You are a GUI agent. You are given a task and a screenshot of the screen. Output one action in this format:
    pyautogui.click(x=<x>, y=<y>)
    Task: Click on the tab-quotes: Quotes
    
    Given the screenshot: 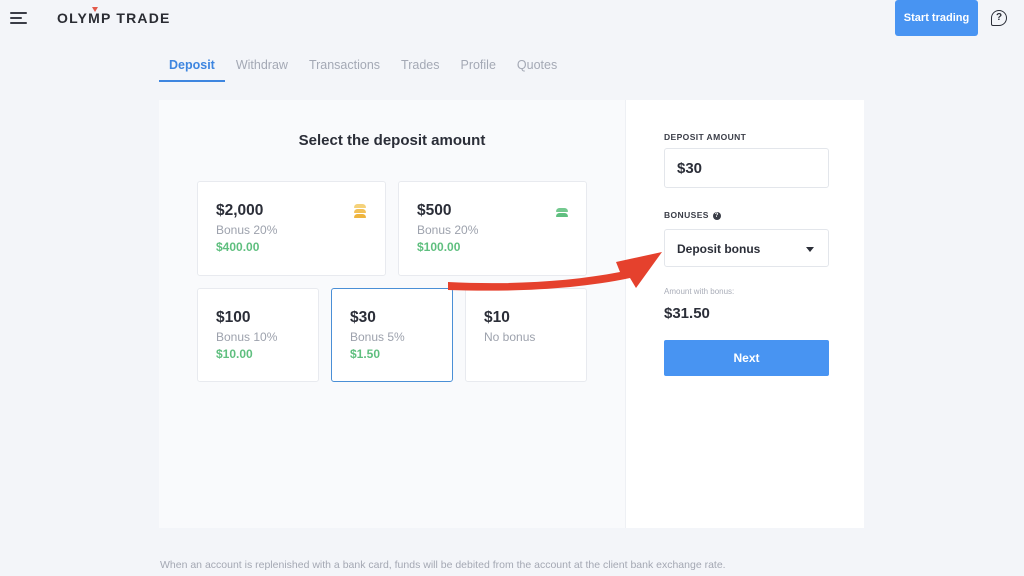 What is the action you would take?
    pyautogui.click(x=537, y=69)
    